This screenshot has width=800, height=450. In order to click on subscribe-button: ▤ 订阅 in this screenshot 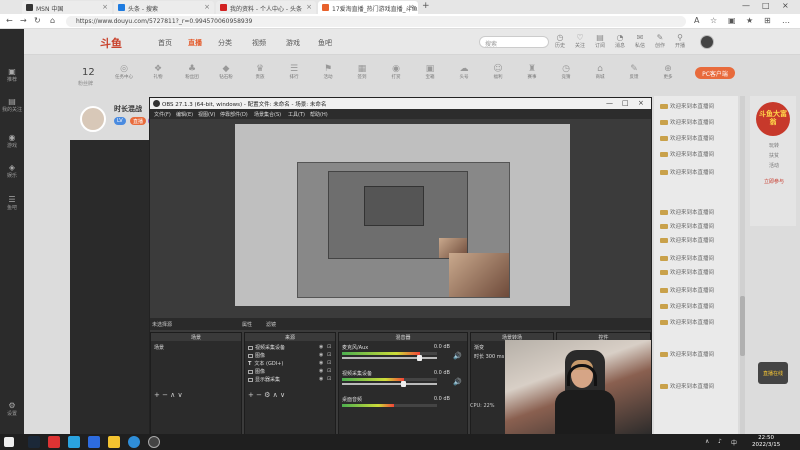, I will do `click(600, 41)`.